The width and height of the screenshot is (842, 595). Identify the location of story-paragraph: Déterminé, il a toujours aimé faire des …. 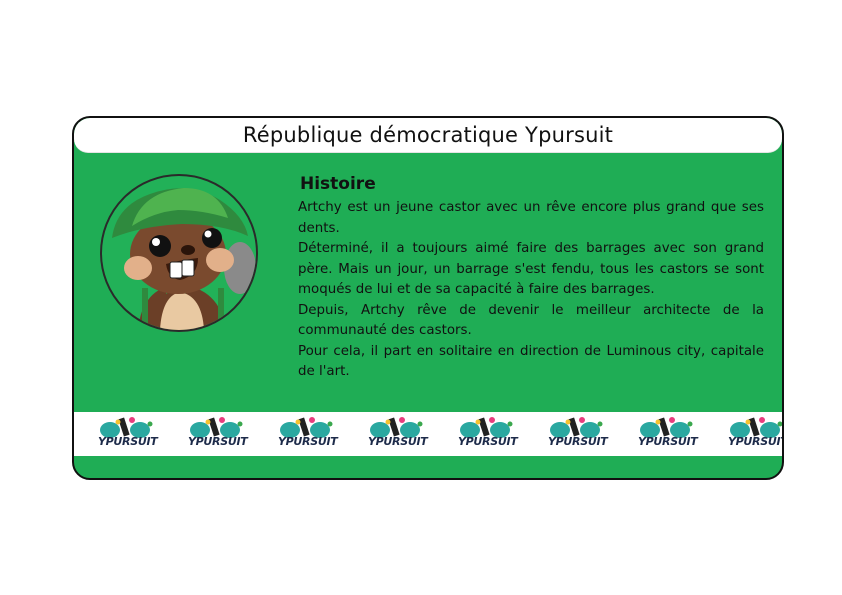
(531, 269).